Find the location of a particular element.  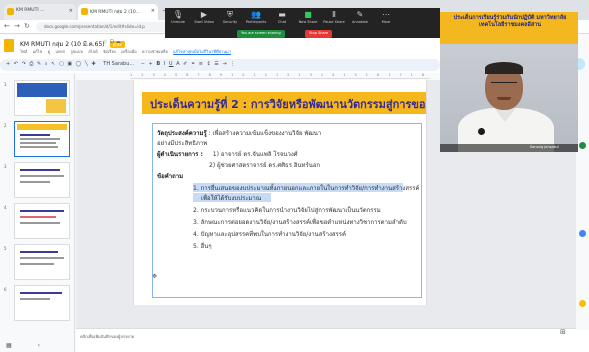

collapse-icon: ‹ is located at coordinates (39, 345).